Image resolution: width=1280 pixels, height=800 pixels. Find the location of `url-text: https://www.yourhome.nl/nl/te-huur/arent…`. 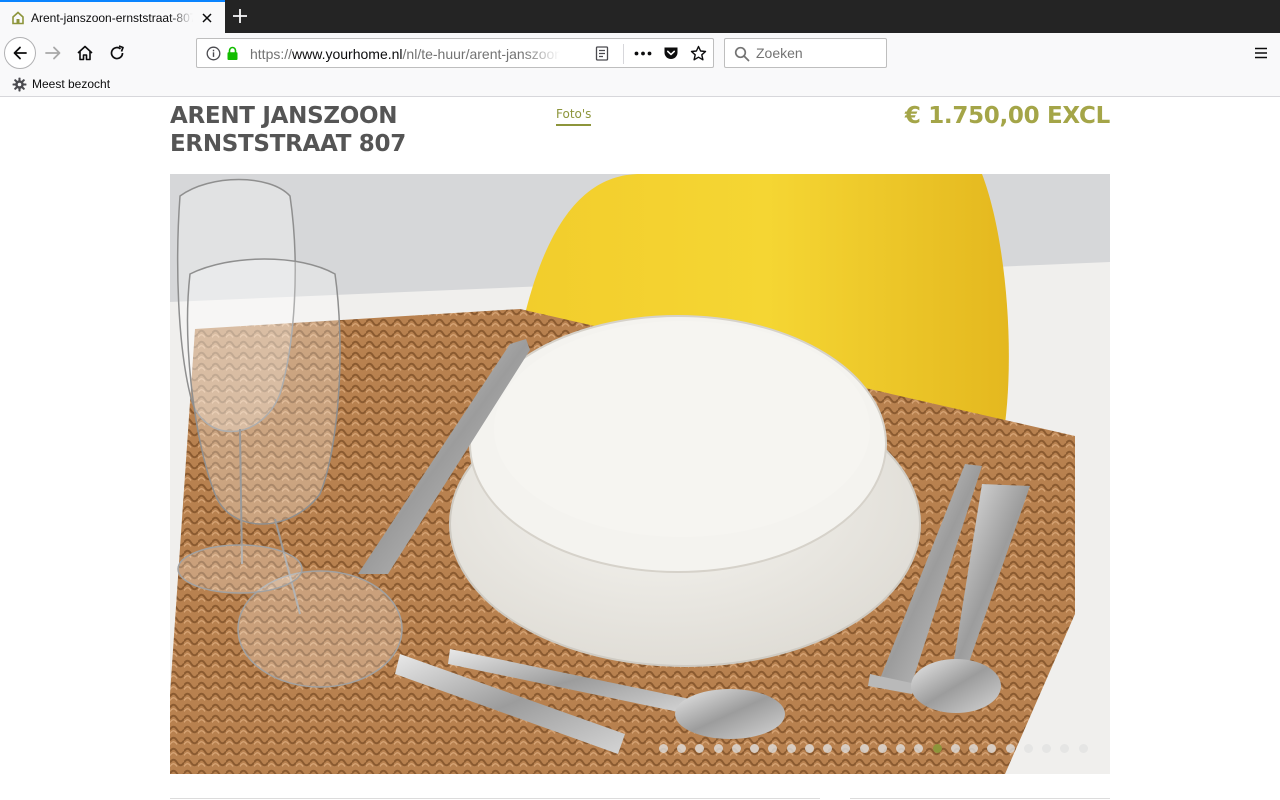

url-text: https://www.yourhome.nl/nl/te-huur/arent… is located at coordinates (405, 54).